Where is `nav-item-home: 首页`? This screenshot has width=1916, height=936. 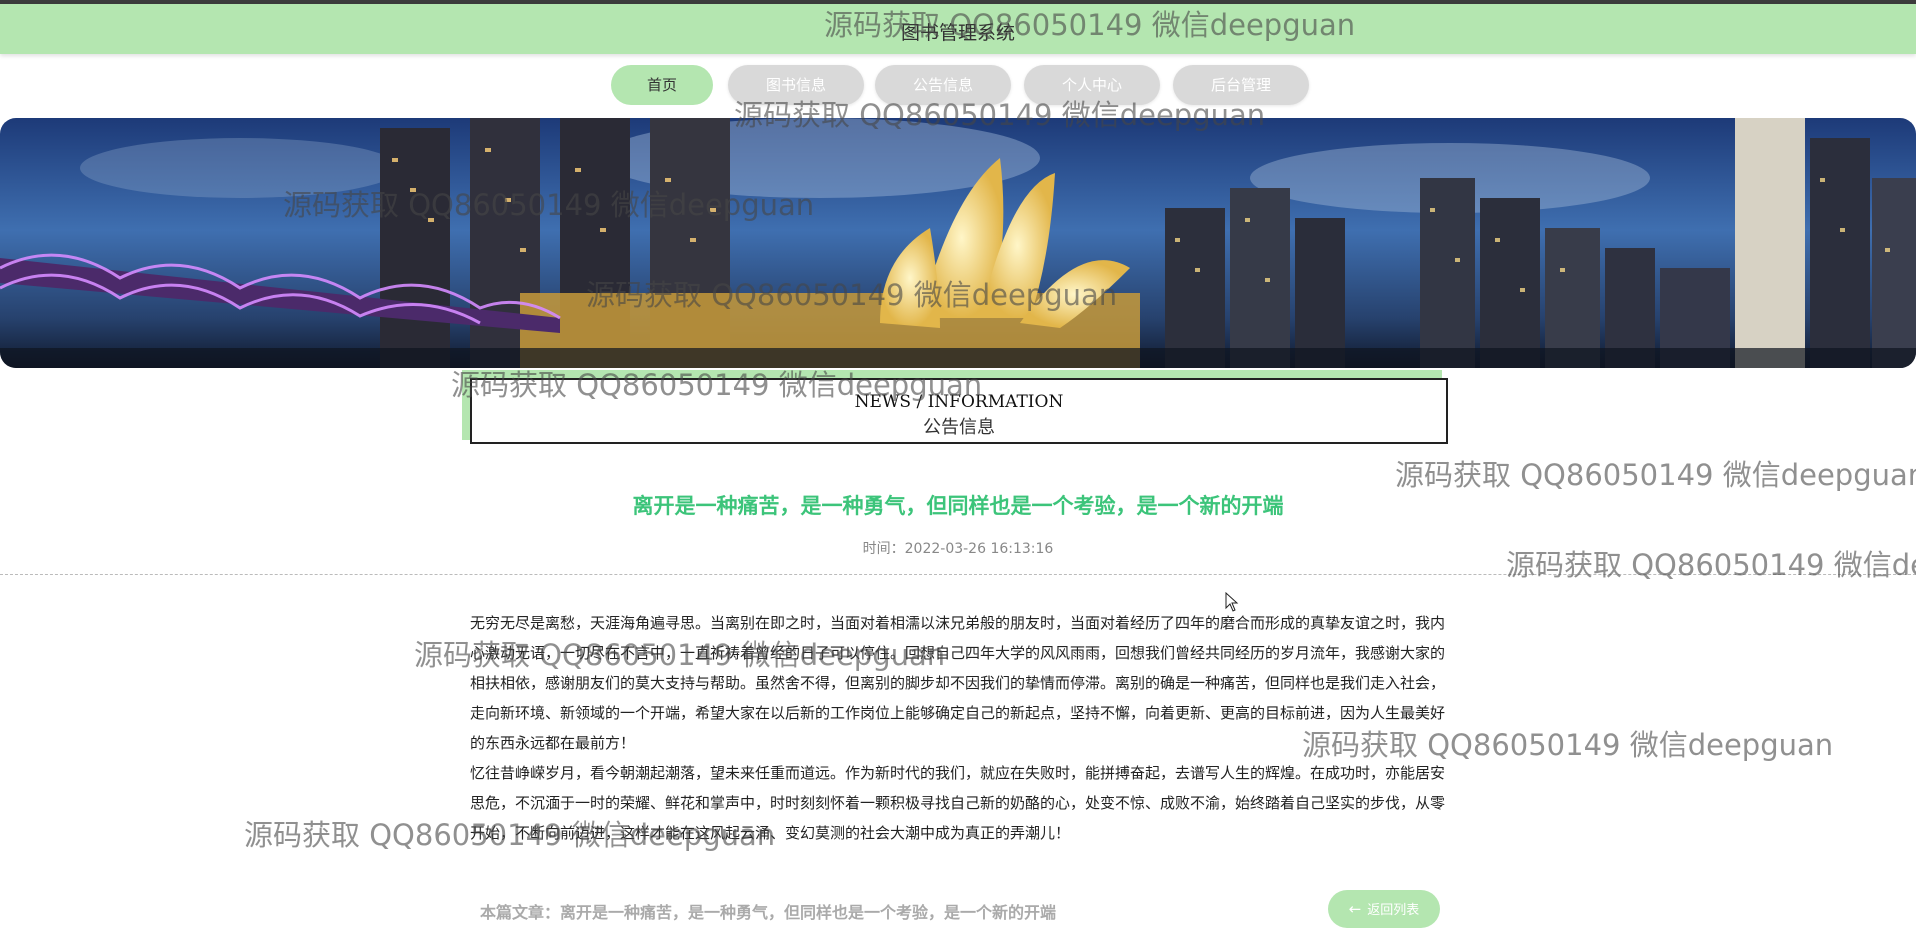 nav-item-home: 首页 is located at coordinates (662, 85).